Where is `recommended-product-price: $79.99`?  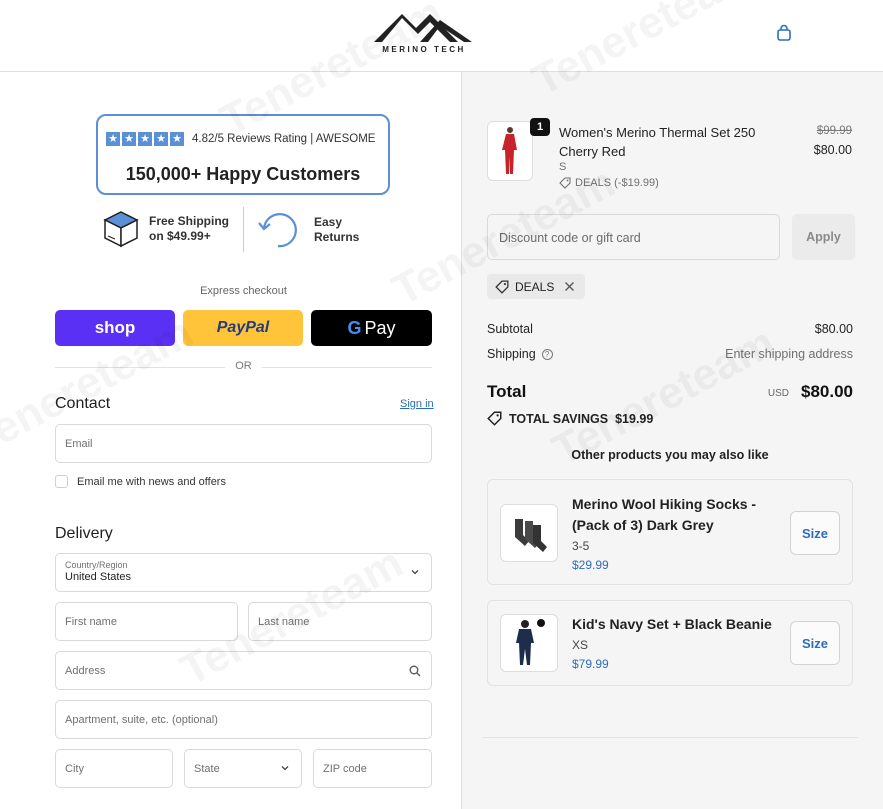
recommended-product-price: $79.99 is located at coordinates (590, 664).